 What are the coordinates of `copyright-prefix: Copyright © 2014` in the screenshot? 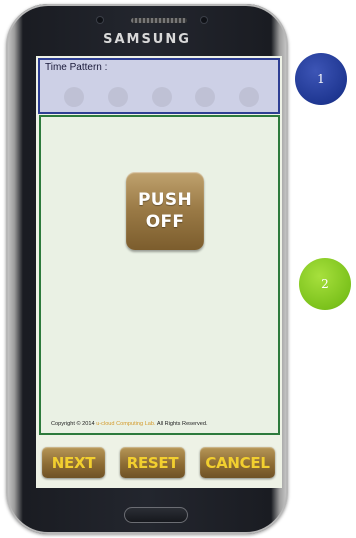 It's located at (73, 424).